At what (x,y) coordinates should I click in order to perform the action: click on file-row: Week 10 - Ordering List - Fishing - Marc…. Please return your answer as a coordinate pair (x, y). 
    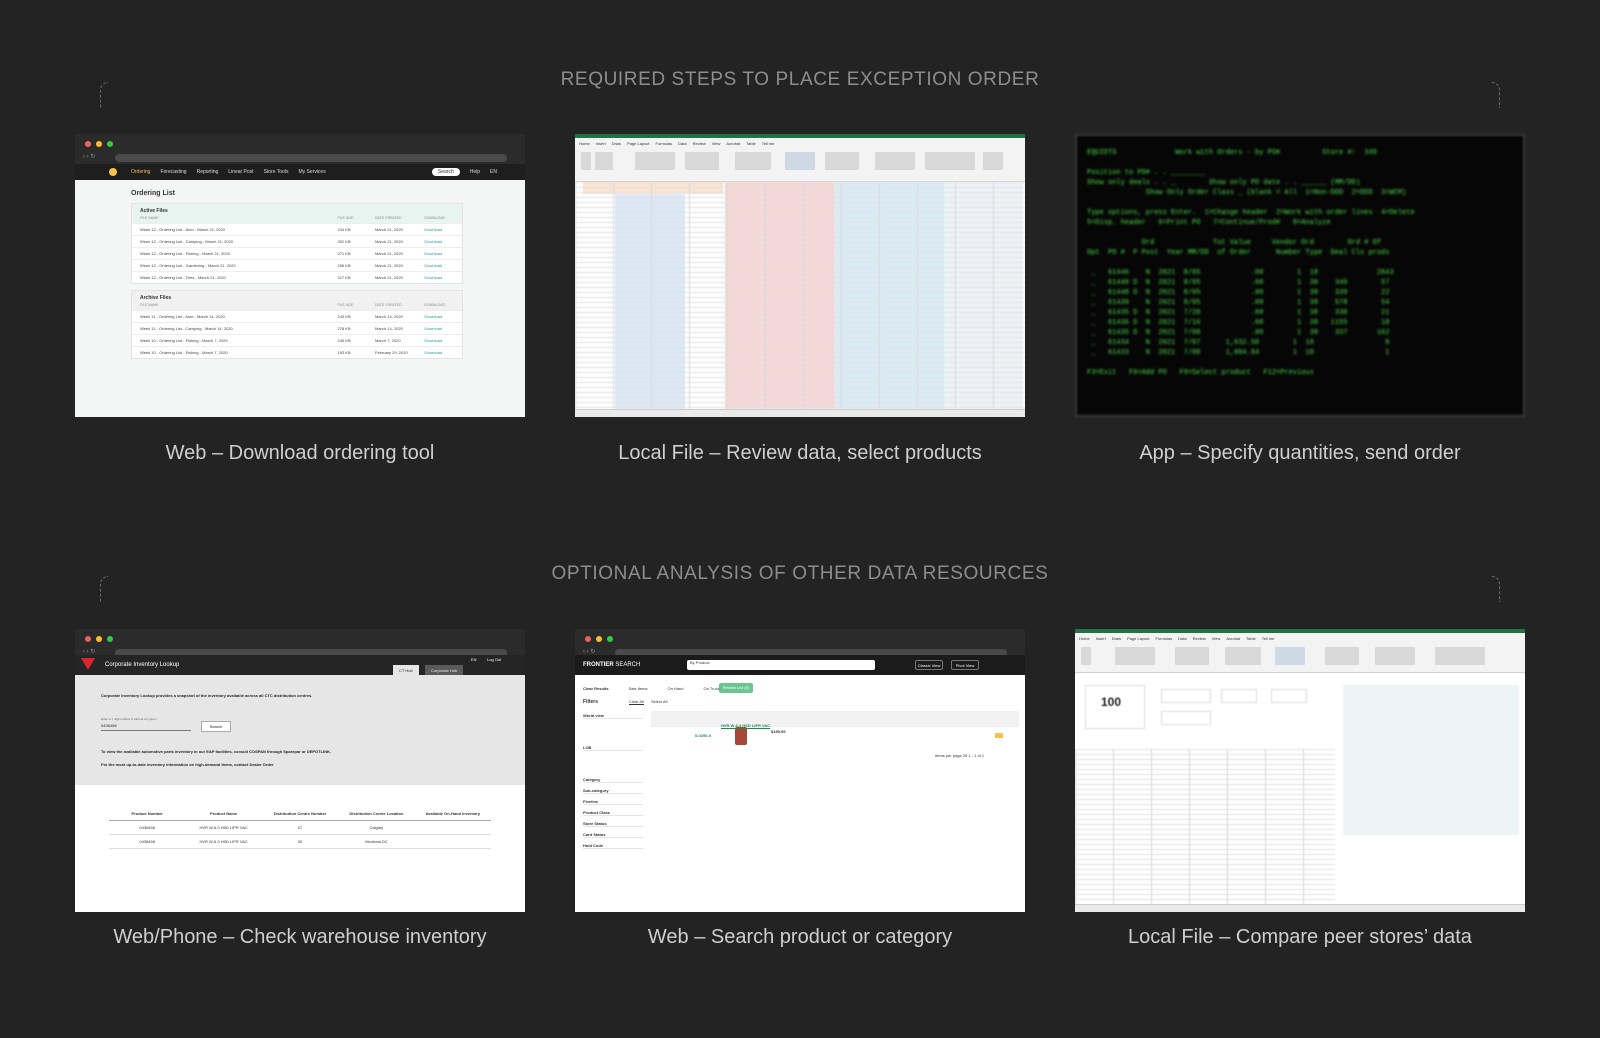
    Looking at the image, I should click on (297, 352).